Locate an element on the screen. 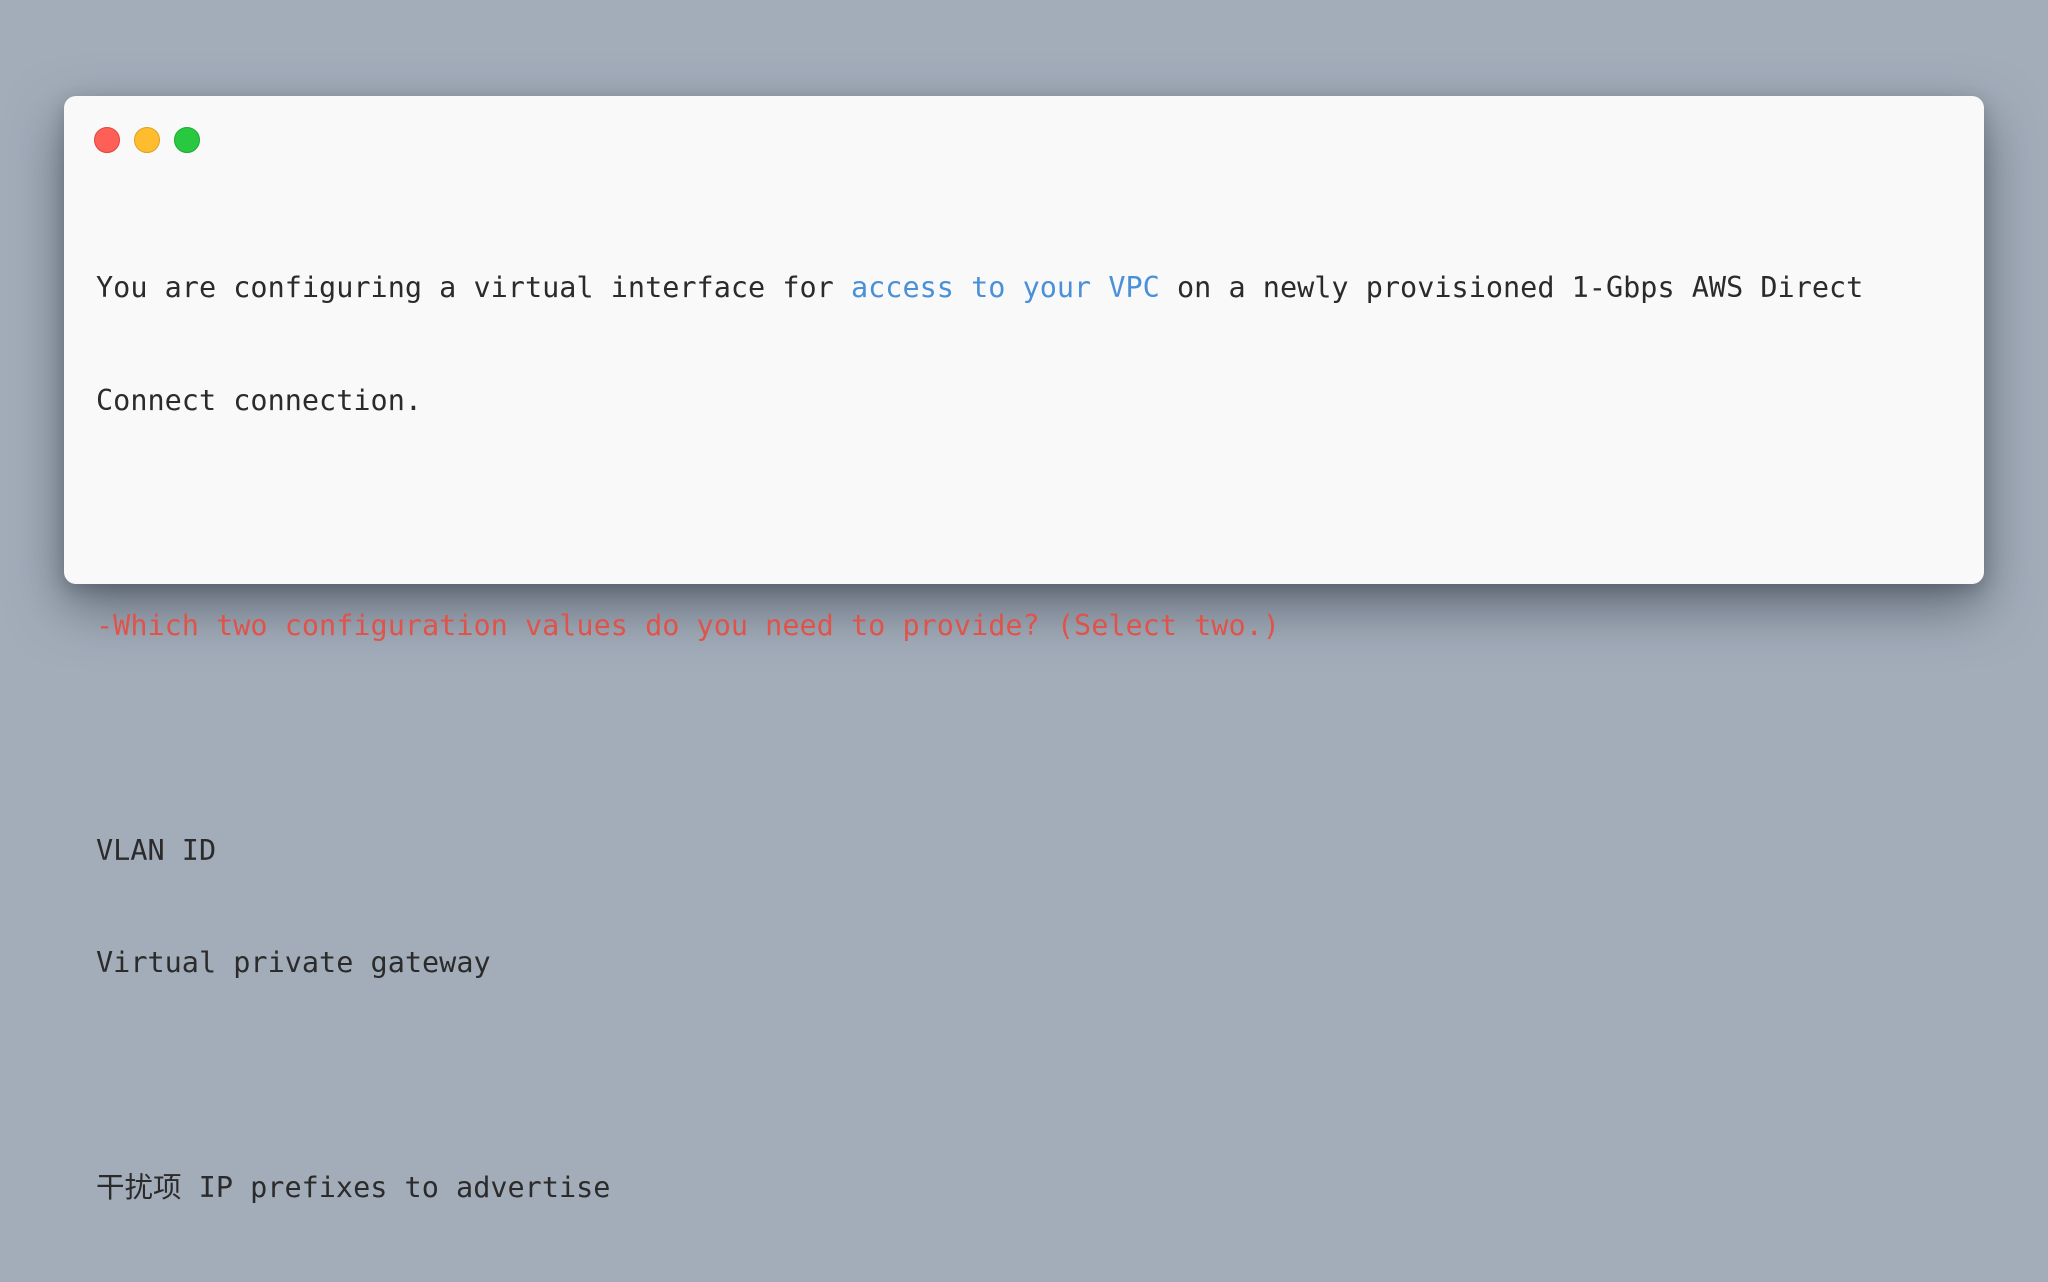 This screenshot has width=2048, height=1282. intro-text-end: on a newly provisioned 1-Gbps AWS Direct is located at coordinates (1511, 287).